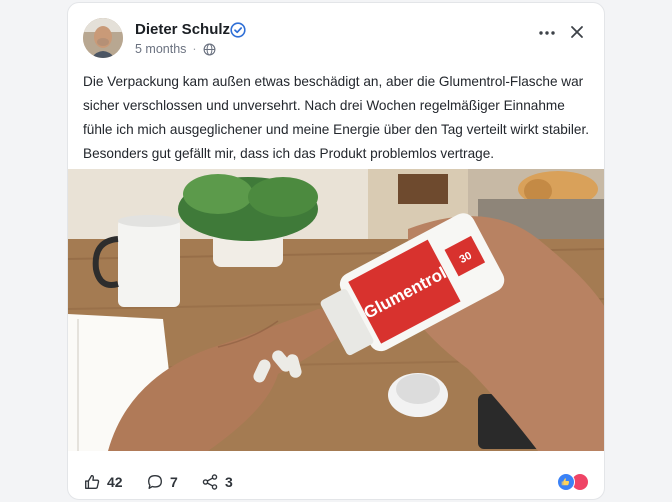 The image size is (672, 502). Describe the element at coordinates (115, 482) in the screenshot. I see `like-count: 42` at that location.